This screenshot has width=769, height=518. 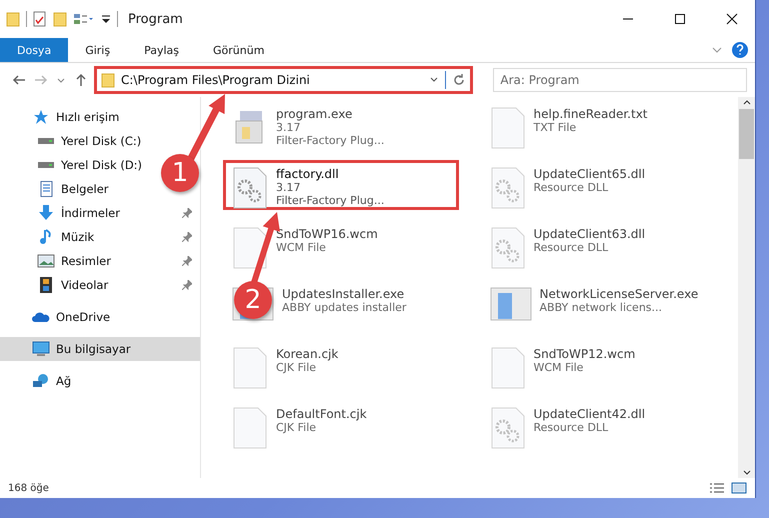 I want to click on file-detail: TXT File, so click(x=556, y=127).